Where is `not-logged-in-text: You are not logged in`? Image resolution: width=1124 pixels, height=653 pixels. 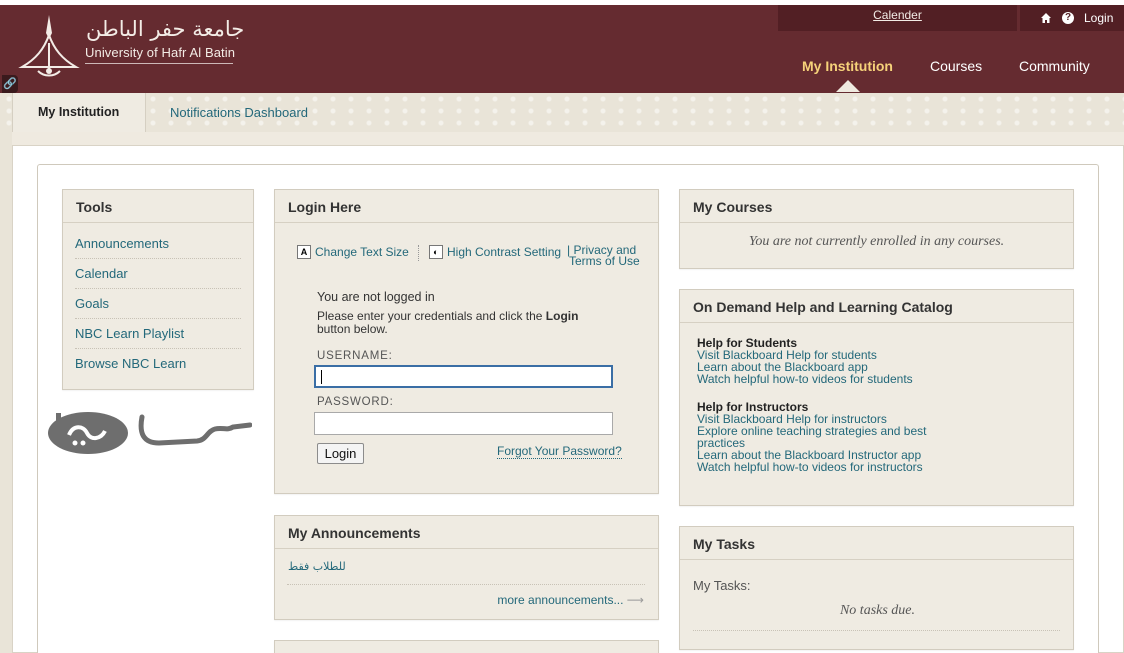
not-logged-in-text: You are not logged in is located at coordinates (376, 297).